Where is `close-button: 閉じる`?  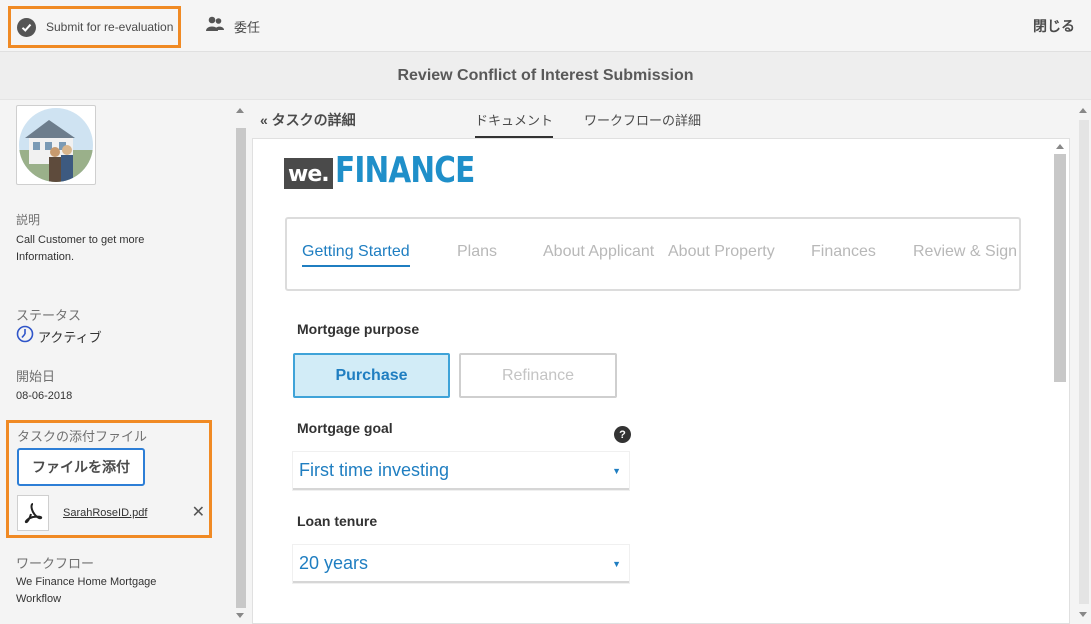 close-button: 閉じる is located at coordinates (1054, 26).